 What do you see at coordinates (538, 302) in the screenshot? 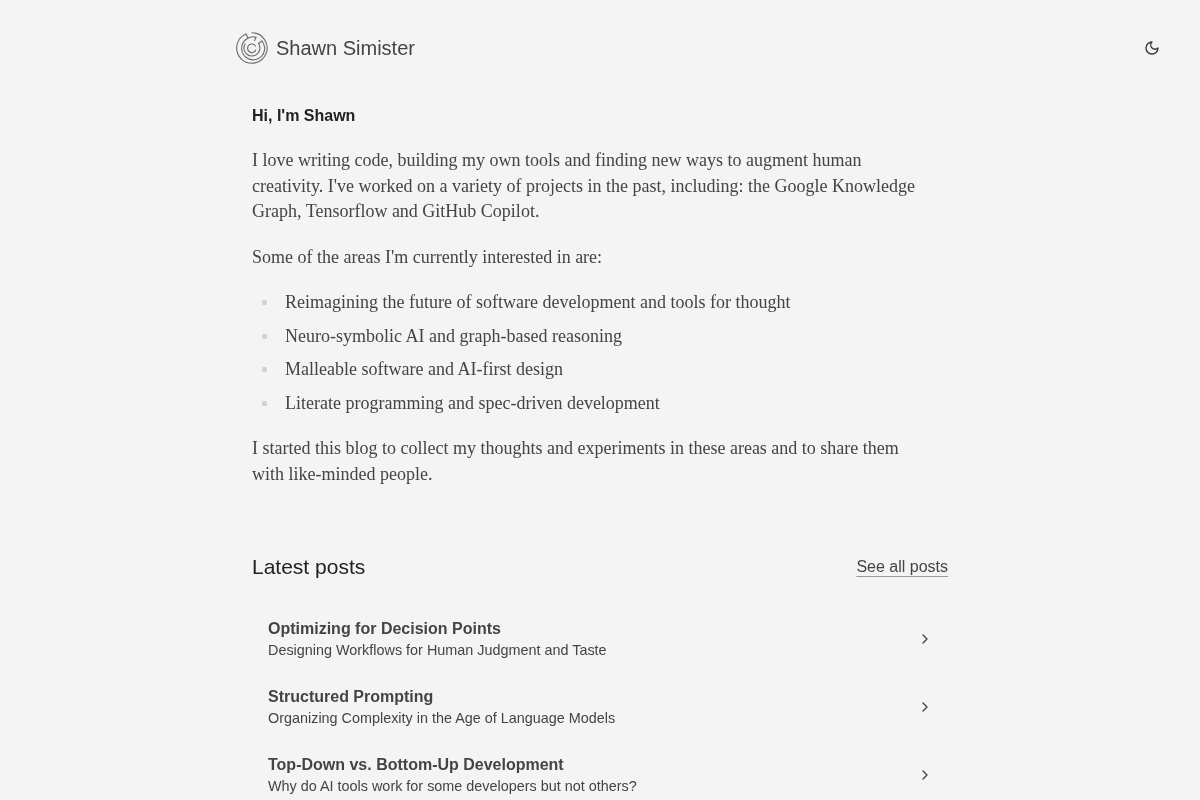
I see `list-item-text: Reimagining the future of software development and tools for thought` at bounding box center [538, 302].